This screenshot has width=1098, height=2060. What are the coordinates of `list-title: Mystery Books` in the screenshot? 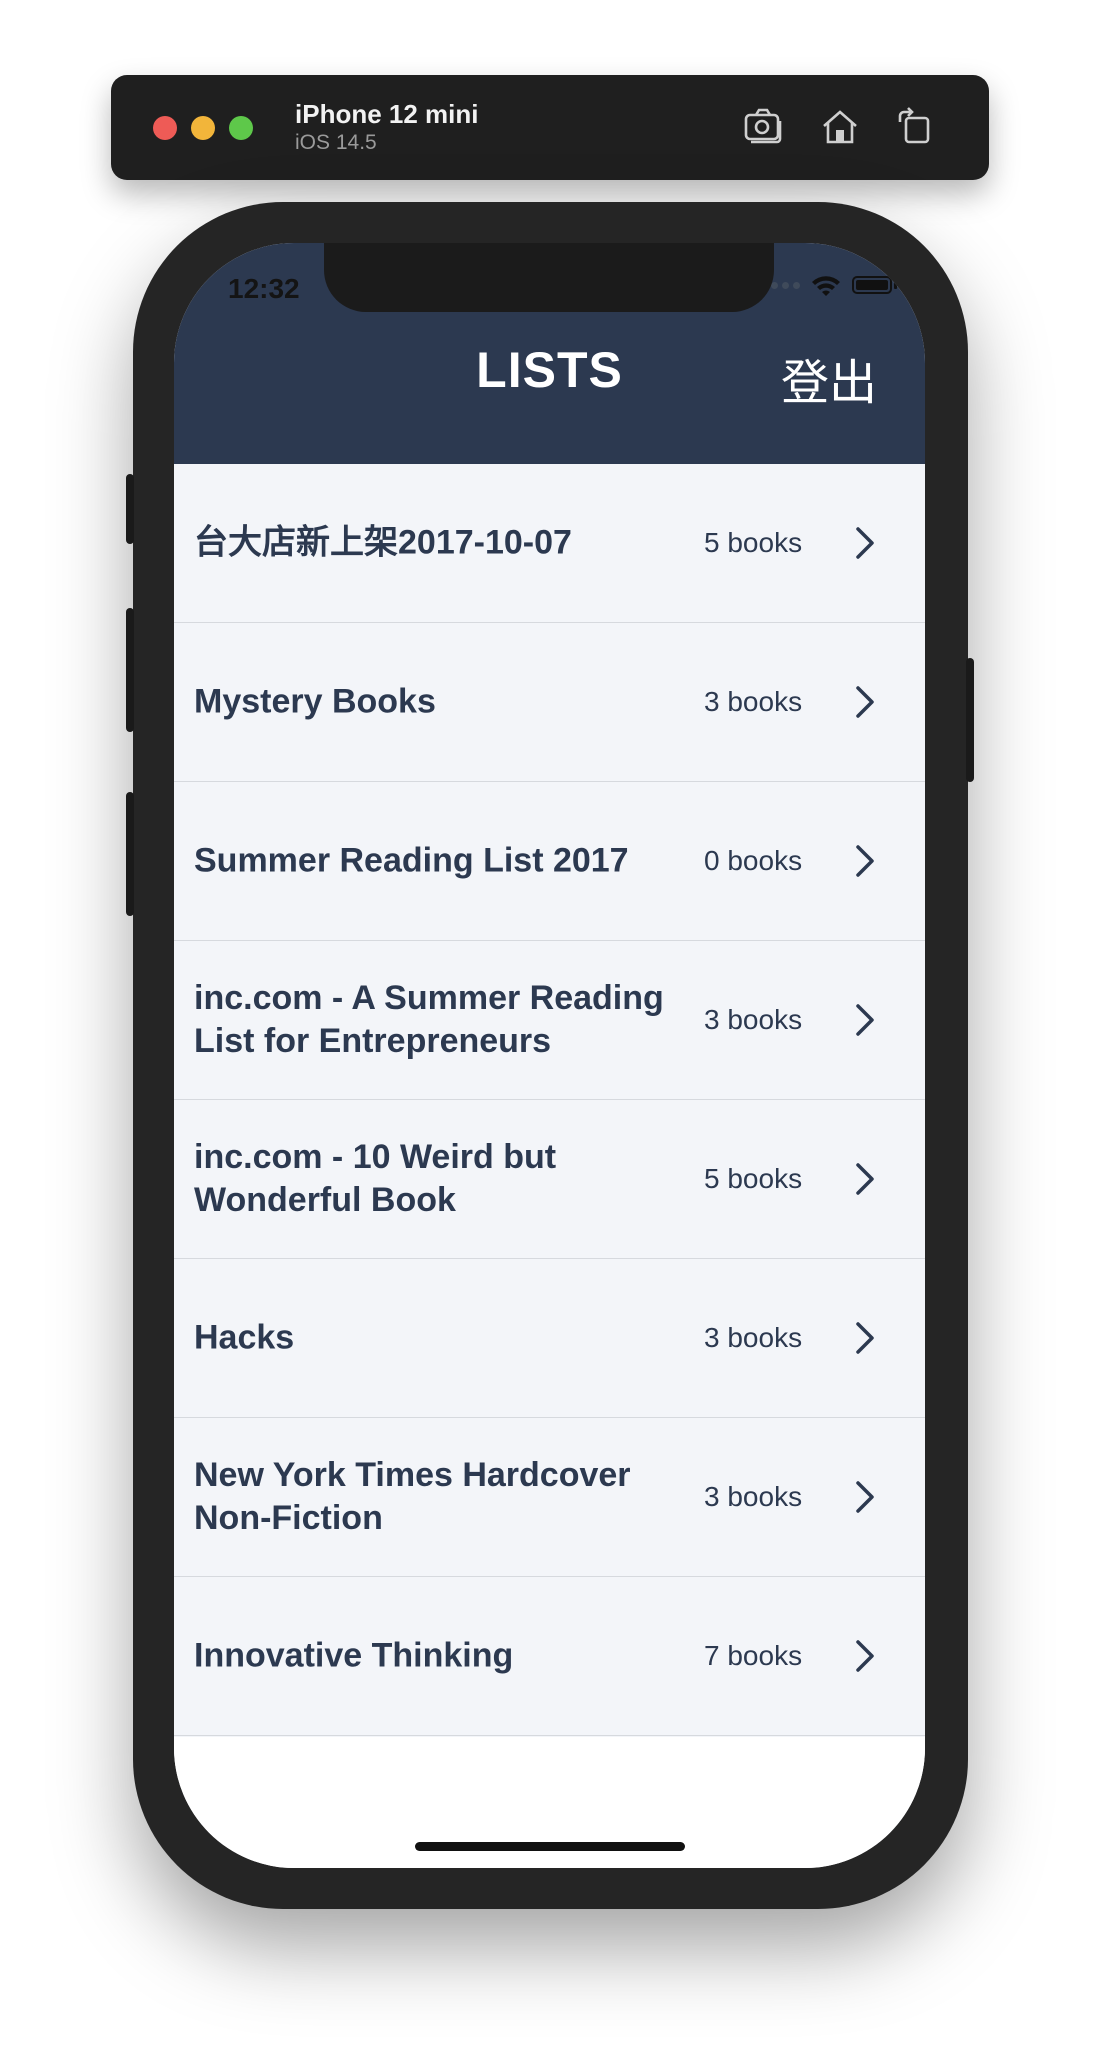 It's located at (315, 701).